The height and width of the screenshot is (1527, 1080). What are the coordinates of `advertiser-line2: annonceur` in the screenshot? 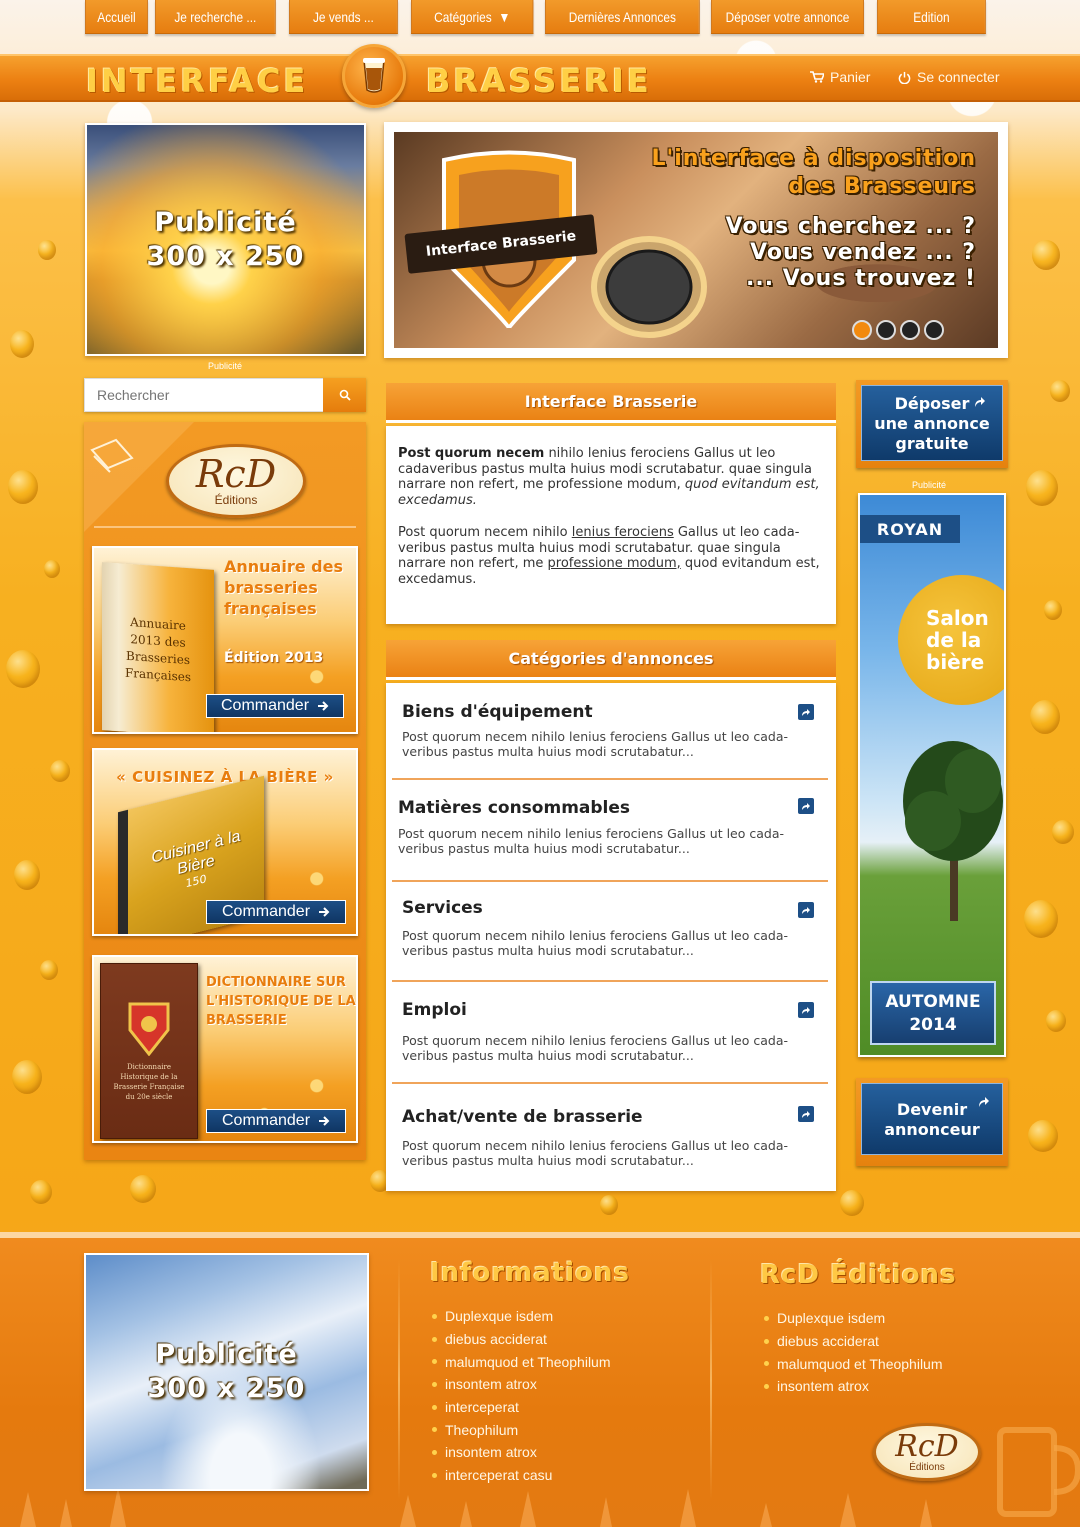 It's located at (932, 1129).